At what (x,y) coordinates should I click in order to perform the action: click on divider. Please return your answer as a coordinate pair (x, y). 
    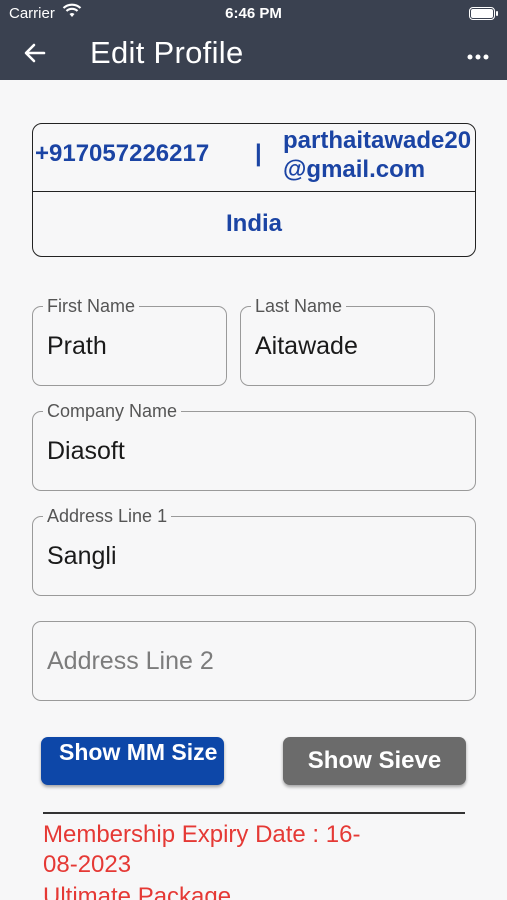
    Looking at the image, I should click on (254, 813).